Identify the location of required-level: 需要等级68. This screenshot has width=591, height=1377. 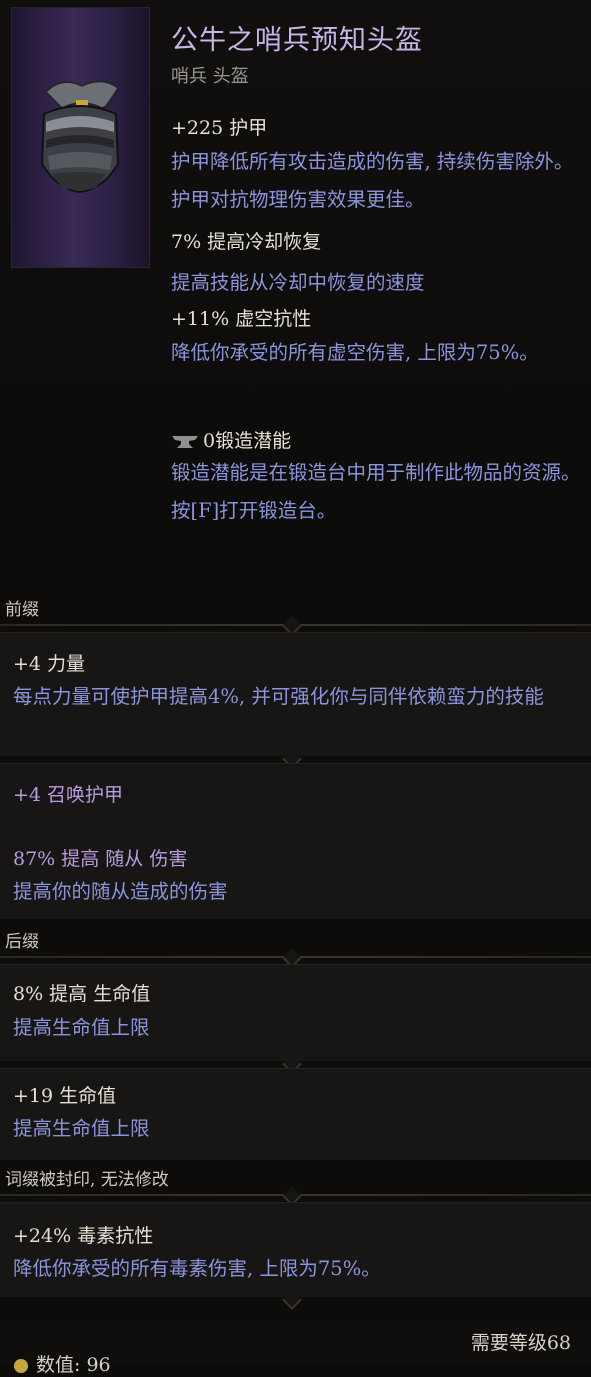
(520, 1343).